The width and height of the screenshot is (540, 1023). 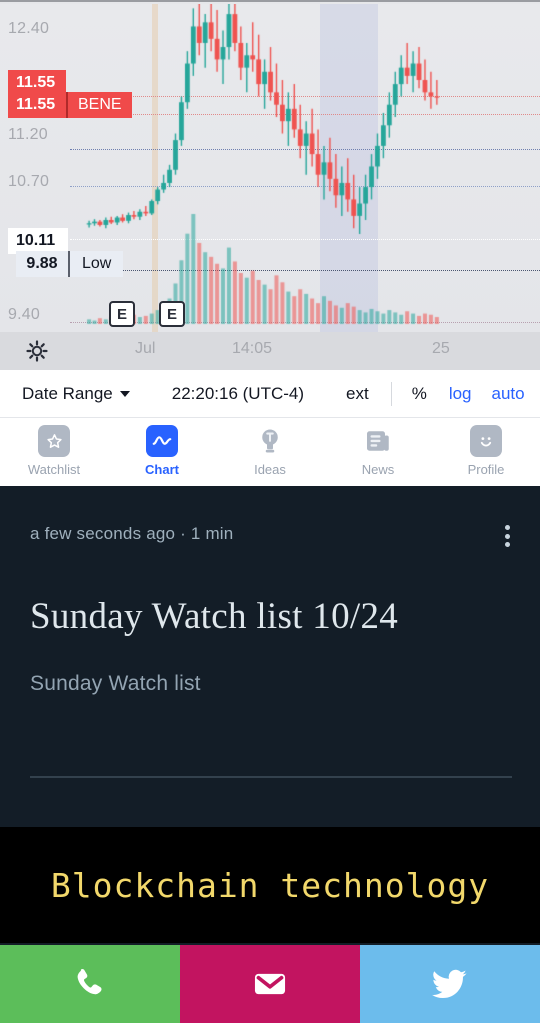 I want to click on sidebar-item-label: Watchlist, so click(x=54, y=469).